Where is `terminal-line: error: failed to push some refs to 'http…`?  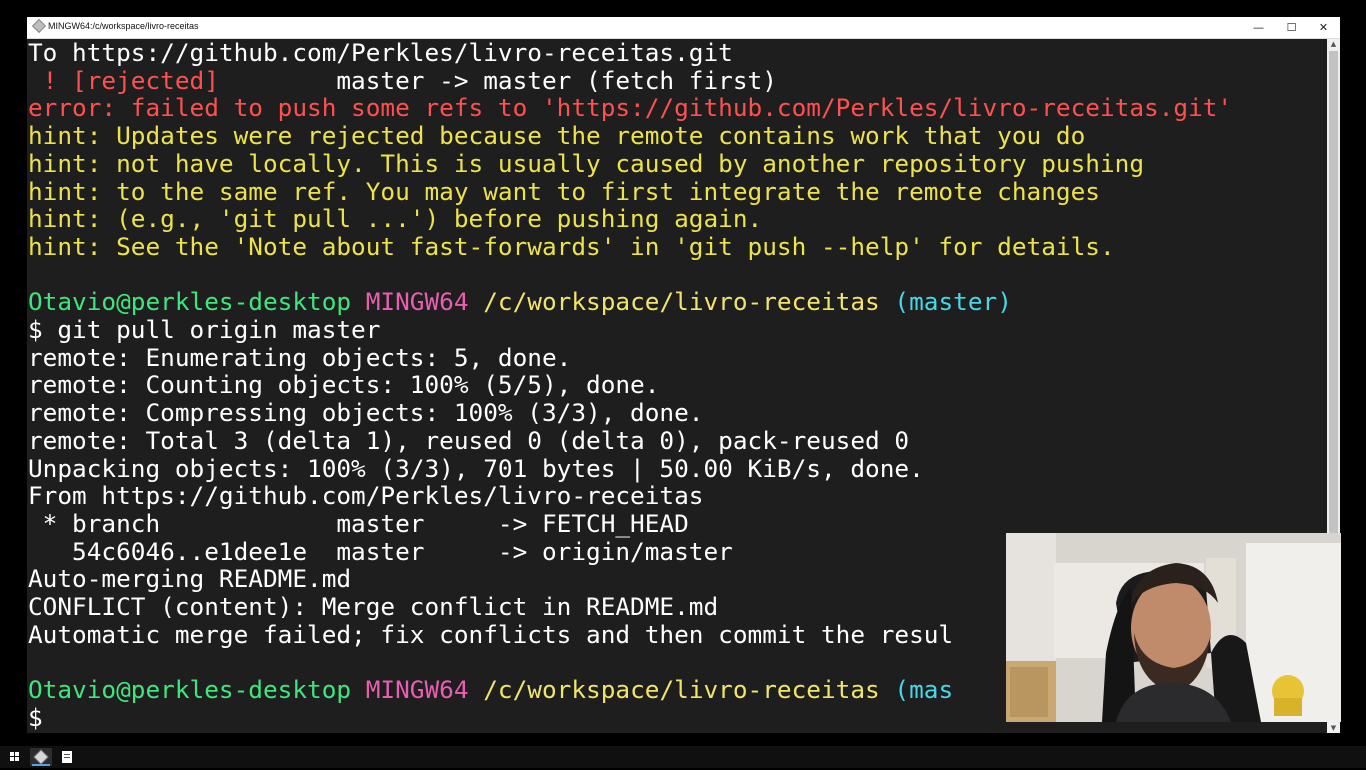
terminal-line: error: failed to push some refs to 'http… is located at coordinates (630, 108).